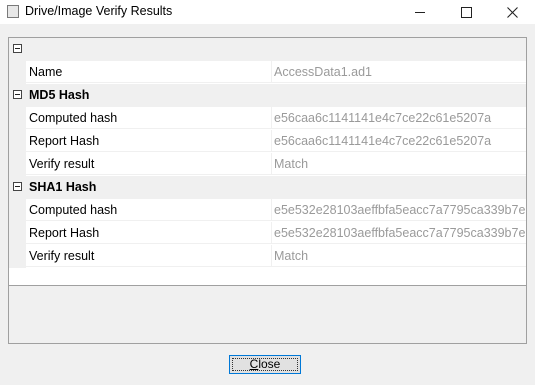 The image size is (535, 385). What do you see at coordinates (267, 49) in the screenshot?
I see `category-row-root` at bounding box center [267, 49].